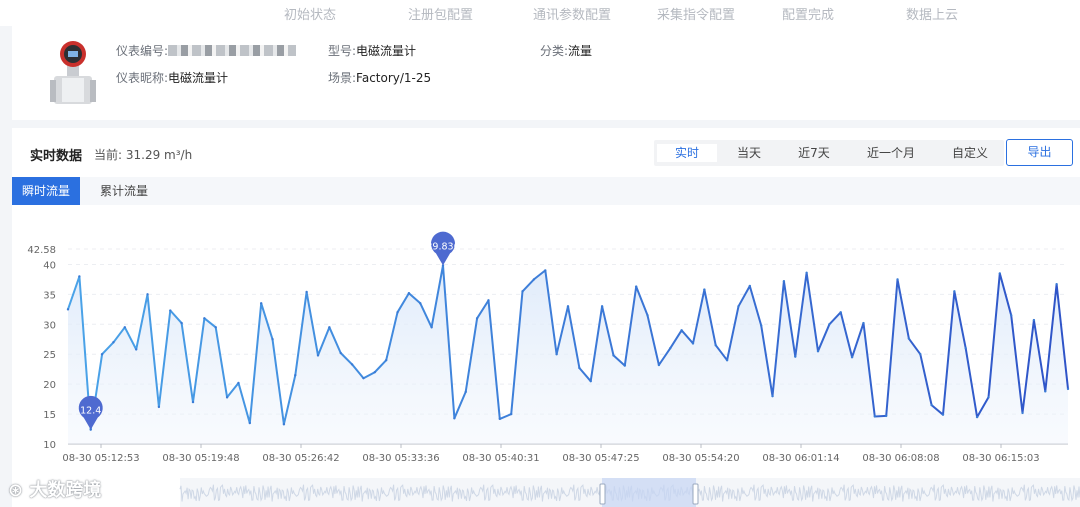 The width and height of the screenshot is (1080, 507). I want to click on max-value-marker: 39.836, so click(443, 248).